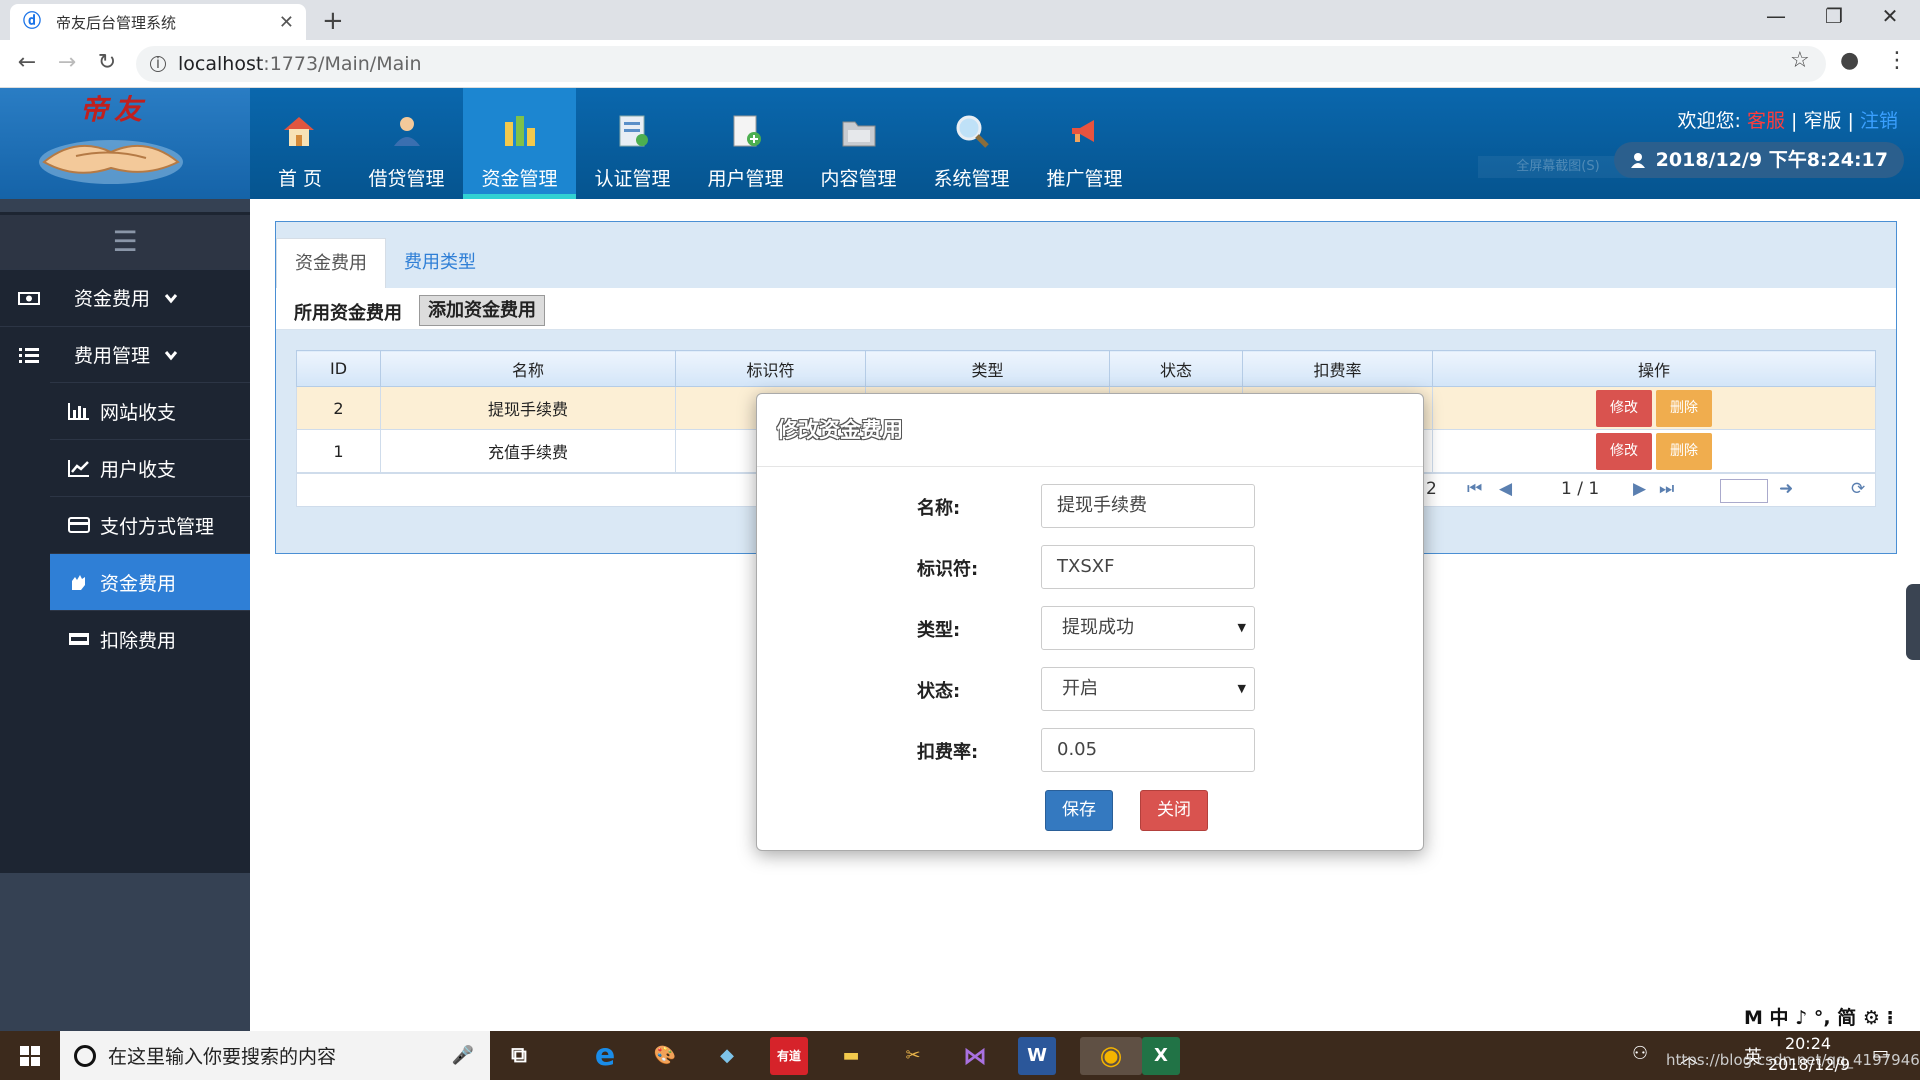  Describe the element at coordinates (1776, 16) in the screenshot. I see `minimize-icon: —` at that location.